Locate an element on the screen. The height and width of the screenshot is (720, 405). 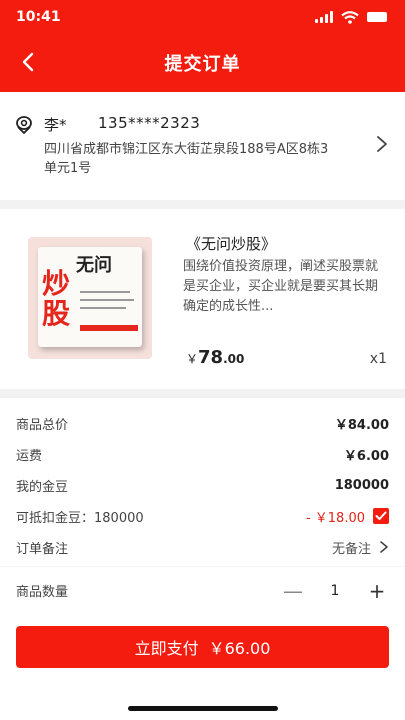
home-indicator is located at coordinates (203, 708).